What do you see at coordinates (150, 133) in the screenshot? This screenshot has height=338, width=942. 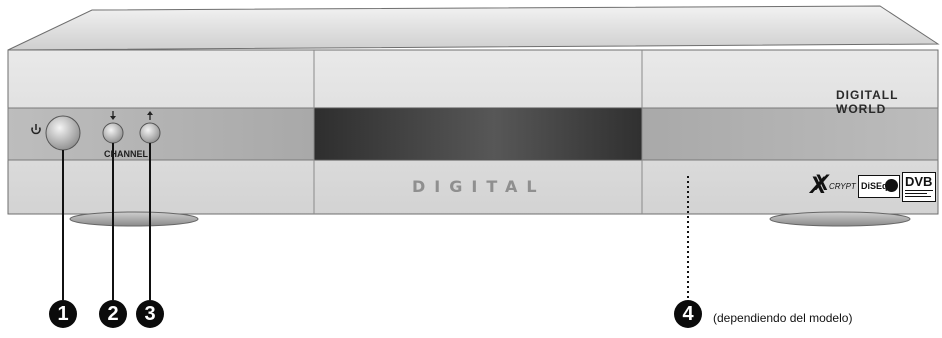 I see `channel-up-button` at bounding box center [150, 133].